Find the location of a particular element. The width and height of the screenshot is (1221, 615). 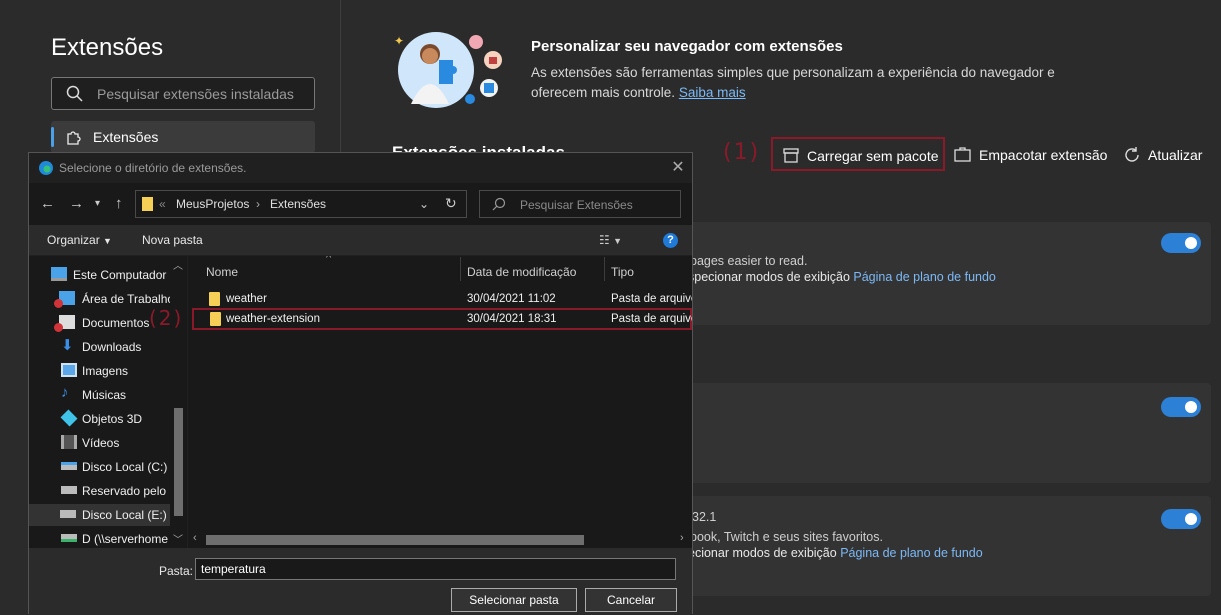

close-icon: ✕ is located at coordinates (678, 168).